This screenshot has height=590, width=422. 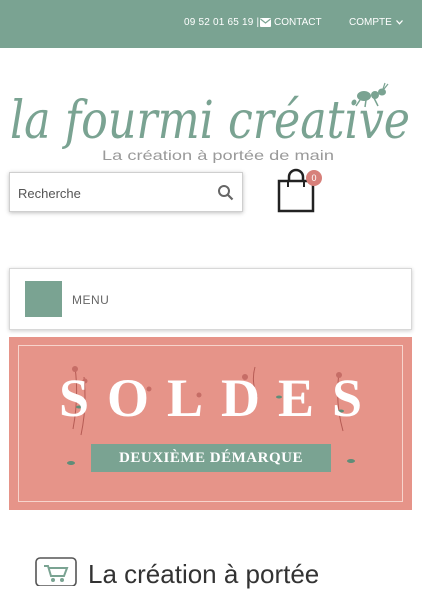 I want to click on logo-title: la fourmi créative, so click(x=210, y=121).